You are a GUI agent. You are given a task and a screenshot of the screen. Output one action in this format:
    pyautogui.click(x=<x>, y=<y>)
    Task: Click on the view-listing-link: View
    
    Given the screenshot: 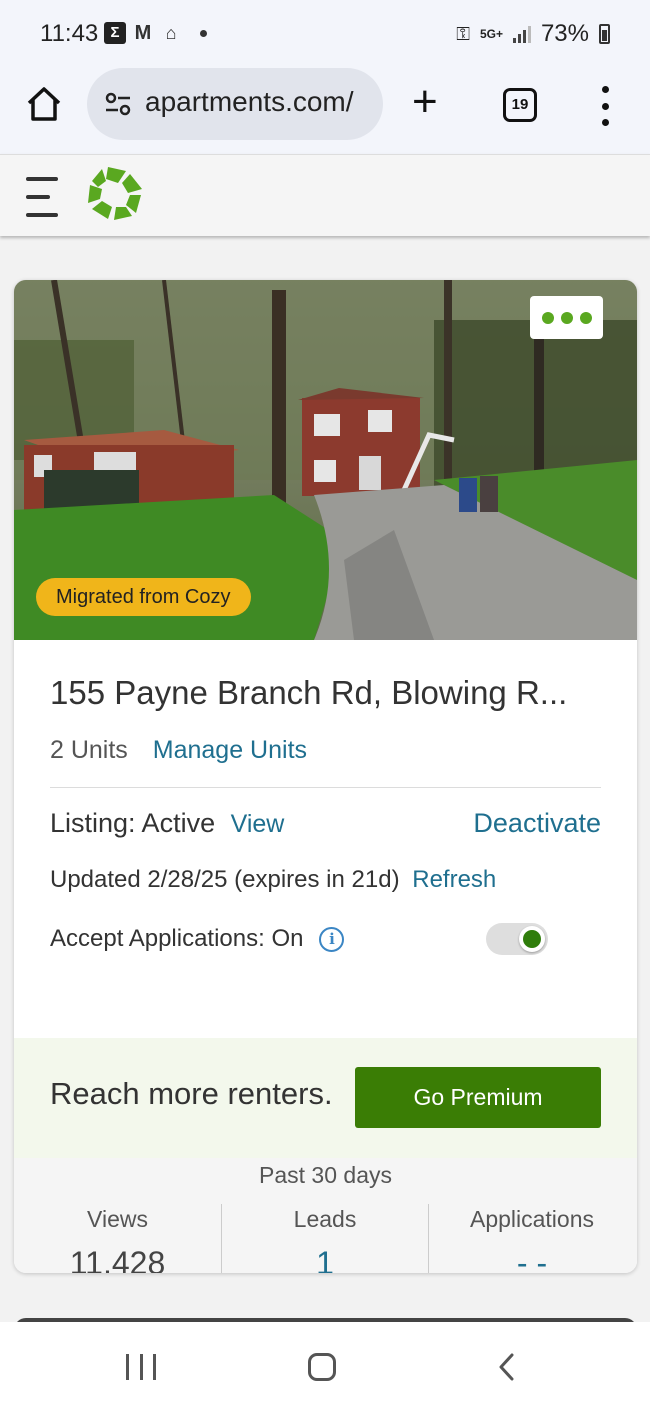 What is the action you would take?
    pyautogui.click(x=258, y=824)
    